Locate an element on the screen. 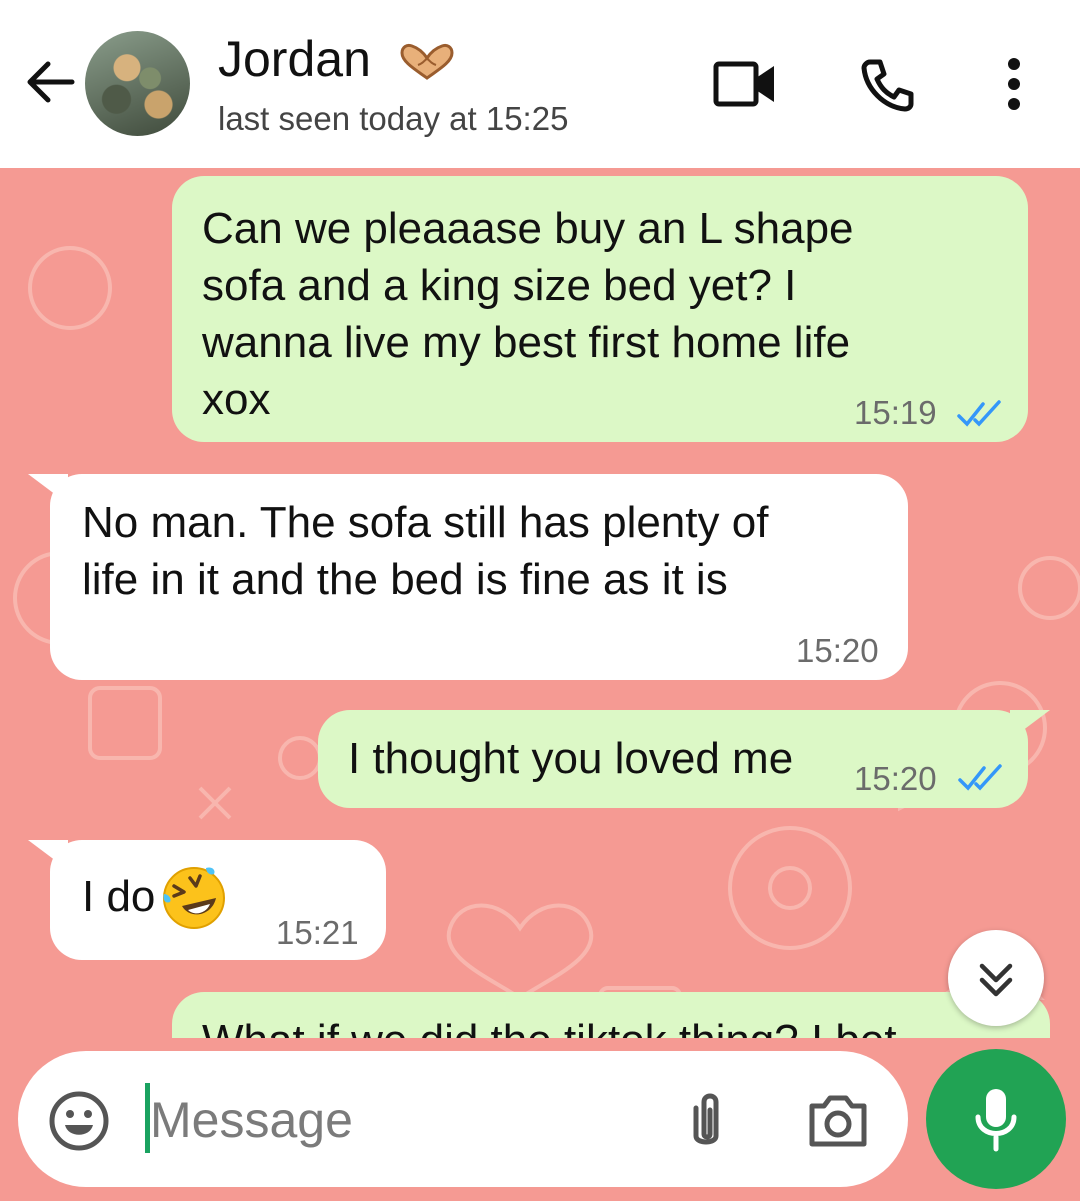 The width and height of the screenshot is (1080, 1201). voice-message-button is located at coordinates (996, 1119).